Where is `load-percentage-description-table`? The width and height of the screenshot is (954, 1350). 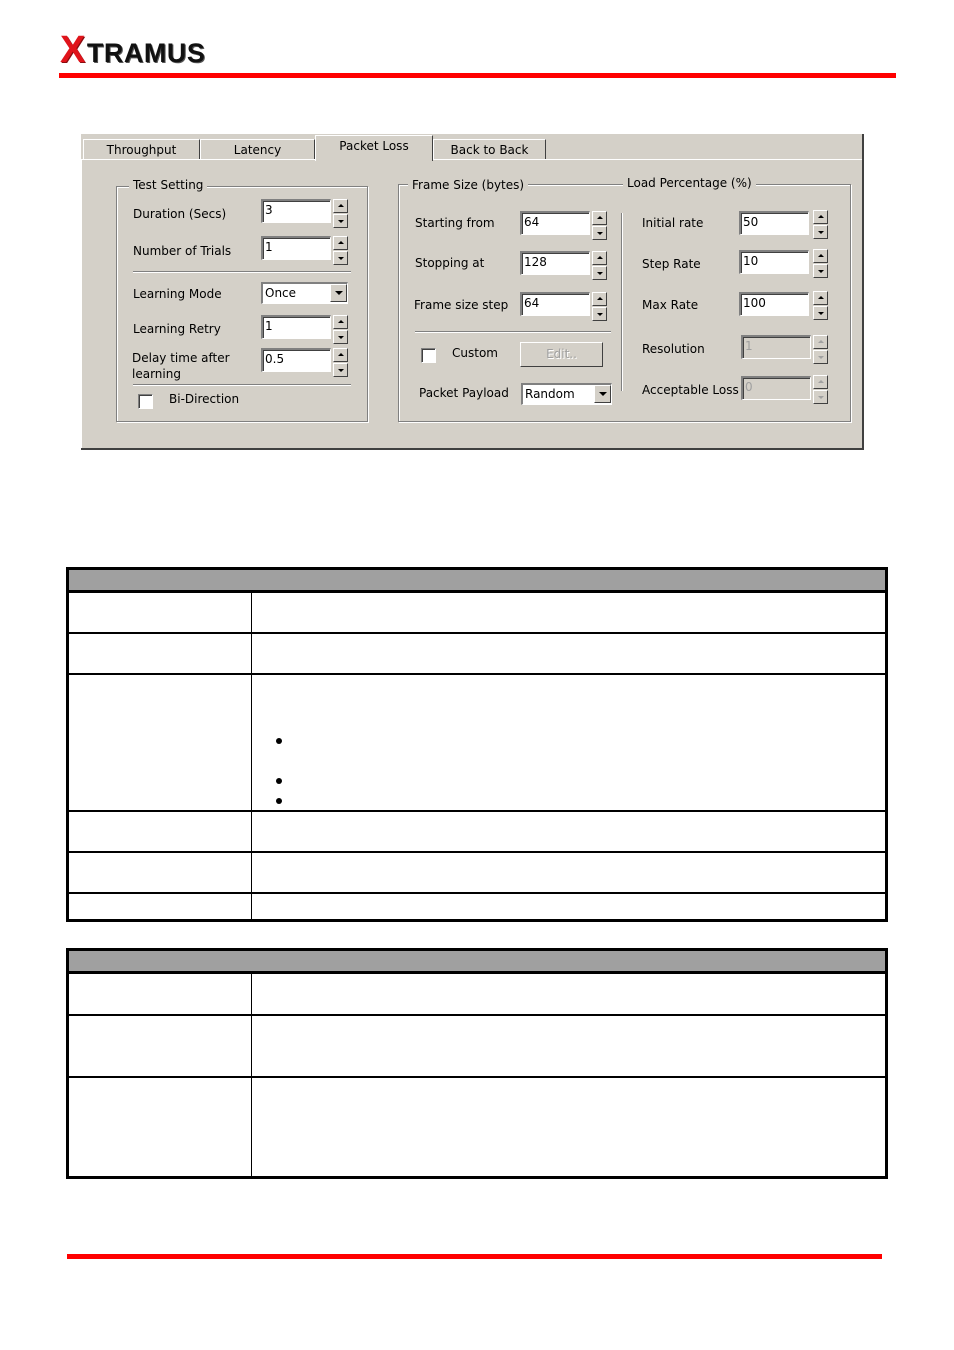
load-percentage-description-table is located at coordinates (477, 1063).